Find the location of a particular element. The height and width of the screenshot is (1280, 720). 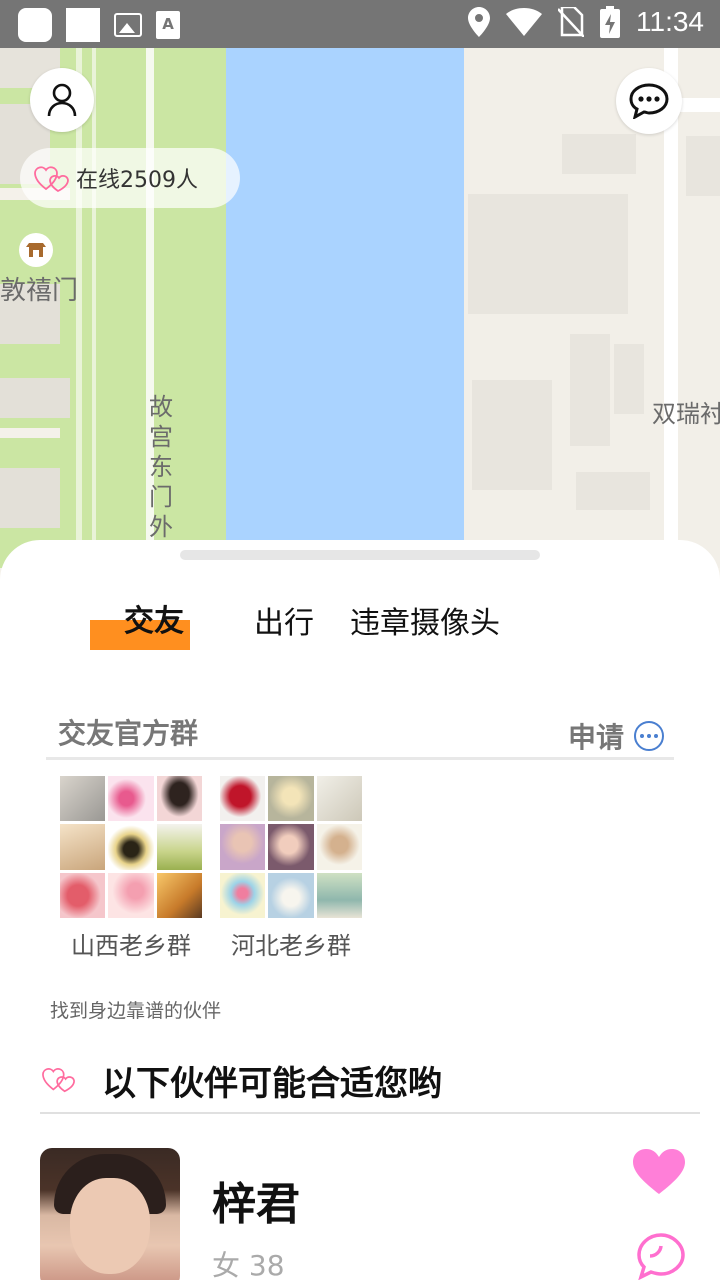

text-notification-icon: A is located at coordinates (168, 25).